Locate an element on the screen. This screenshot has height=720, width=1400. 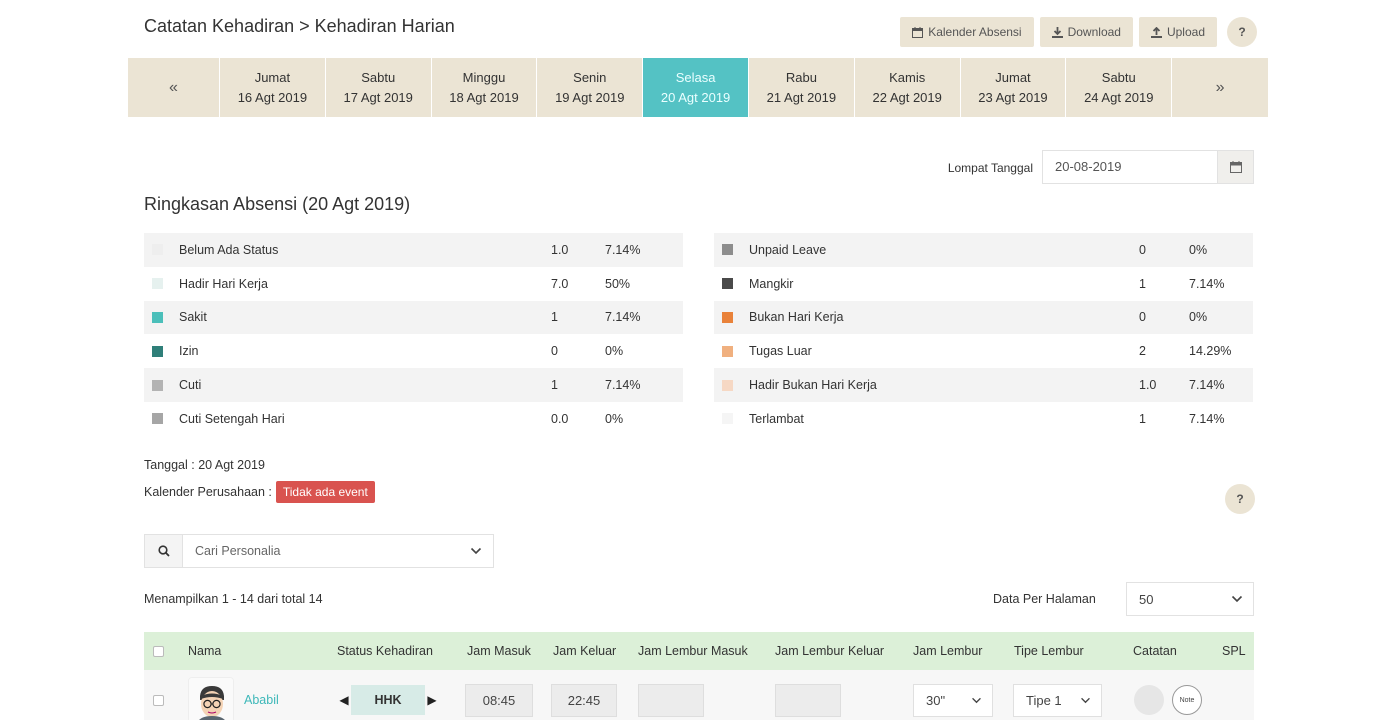
next-week-button: » is located at coordinates (1220, 87).